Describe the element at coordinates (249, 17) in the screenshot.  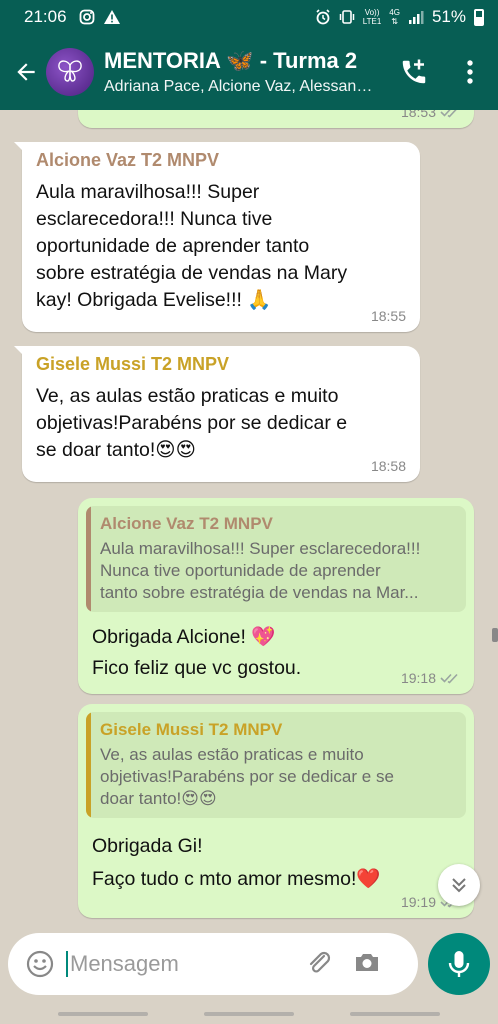
I see `status-bar: 21:06 Vo)) LTE1 4G ⇅ 51%` at that location.